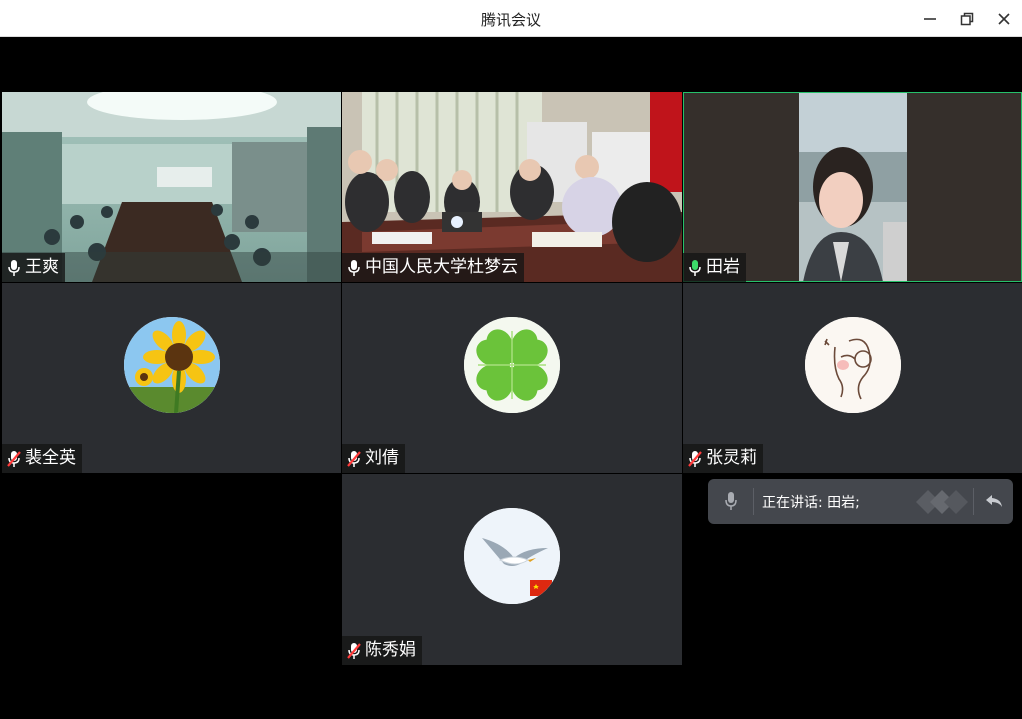 Image resolution: width=1022 pixels, height=719 pixels. What do you see at coordinates (171, 187) in the screenshot?
I see `participant-tile-video: 王爽` at bounding box center [171, 187].